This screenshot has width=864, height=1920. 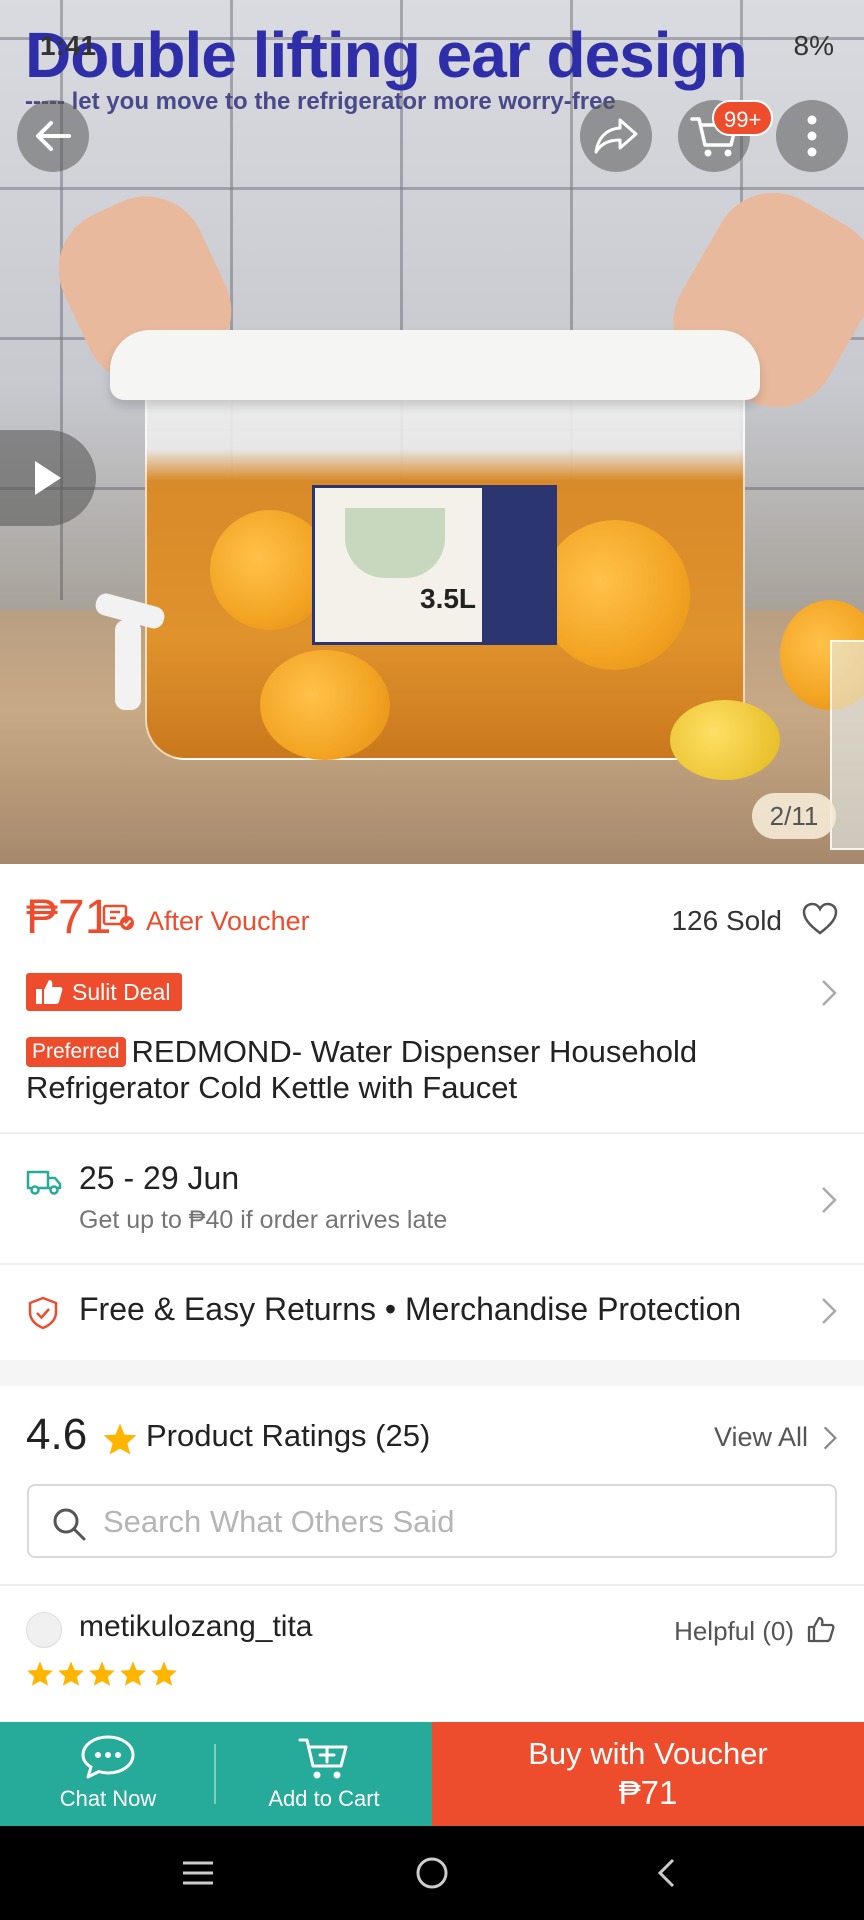 I want to click on dispenser-lid, so click(x=435, y=365).